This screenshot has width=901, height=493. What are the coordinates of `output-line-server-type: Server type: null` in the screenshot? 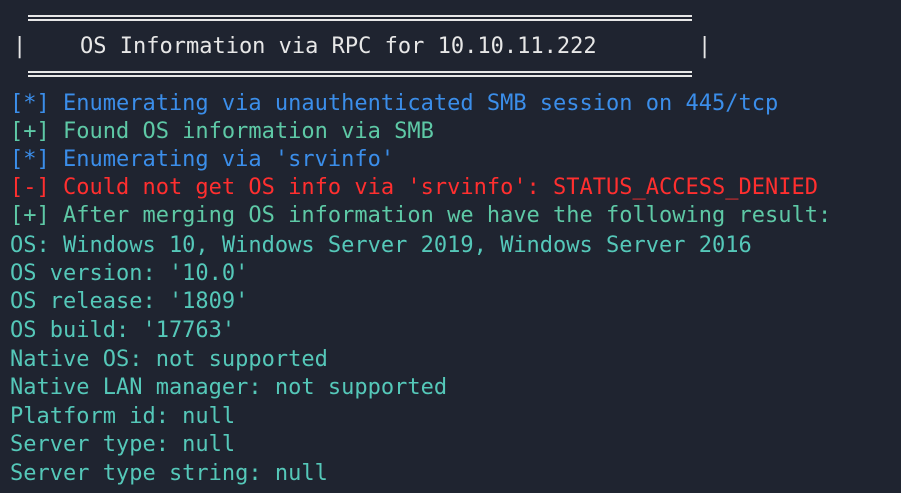 It's located at (123, 444).